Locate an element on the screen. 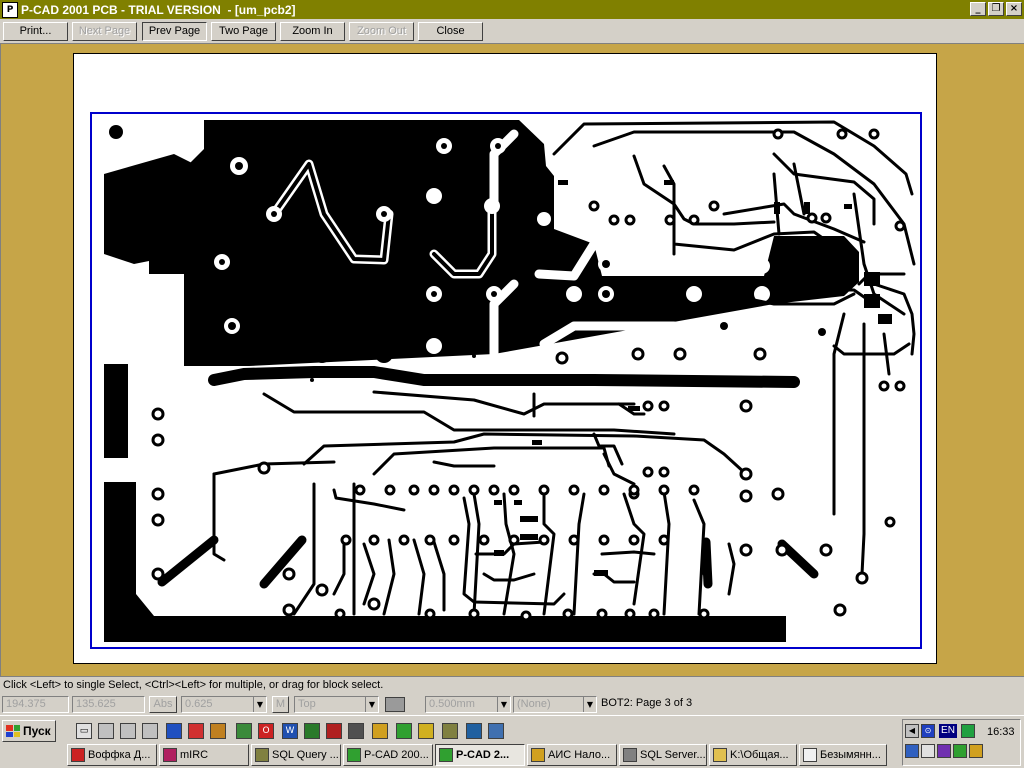  excel-icon is located at coordinates (312, 731).